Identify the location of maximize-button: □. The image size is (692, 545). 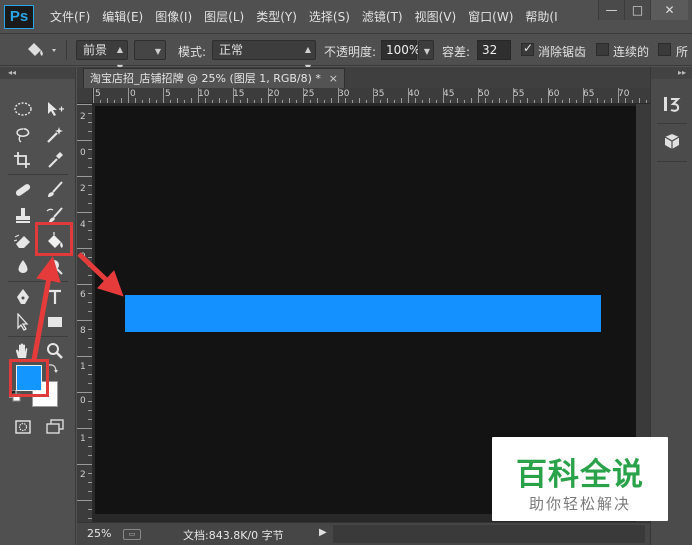
(637, 10).